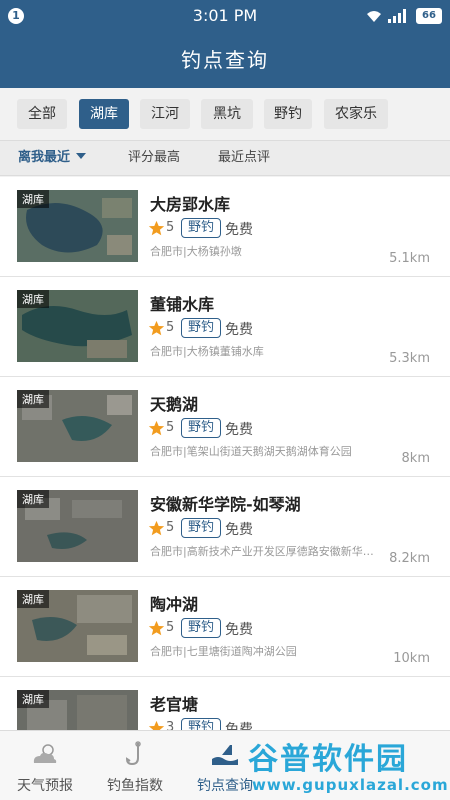  What do you see at coordinates (244, 158) in the screenshot?
I see `sort-latest-review: 最近点评` at bounding box center [244, 158].